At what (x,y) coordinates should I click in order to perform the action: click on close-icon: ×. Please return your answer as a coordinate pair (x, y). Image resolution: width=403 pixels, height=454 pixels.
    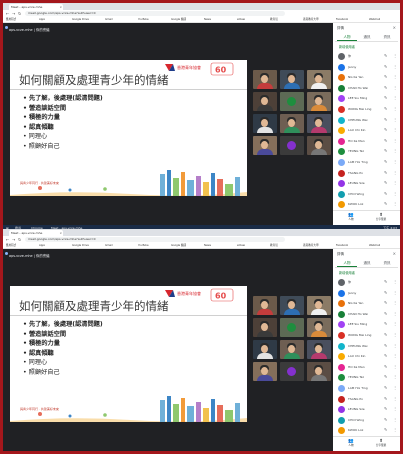
    Looking at the image, I should click on (394, 27).